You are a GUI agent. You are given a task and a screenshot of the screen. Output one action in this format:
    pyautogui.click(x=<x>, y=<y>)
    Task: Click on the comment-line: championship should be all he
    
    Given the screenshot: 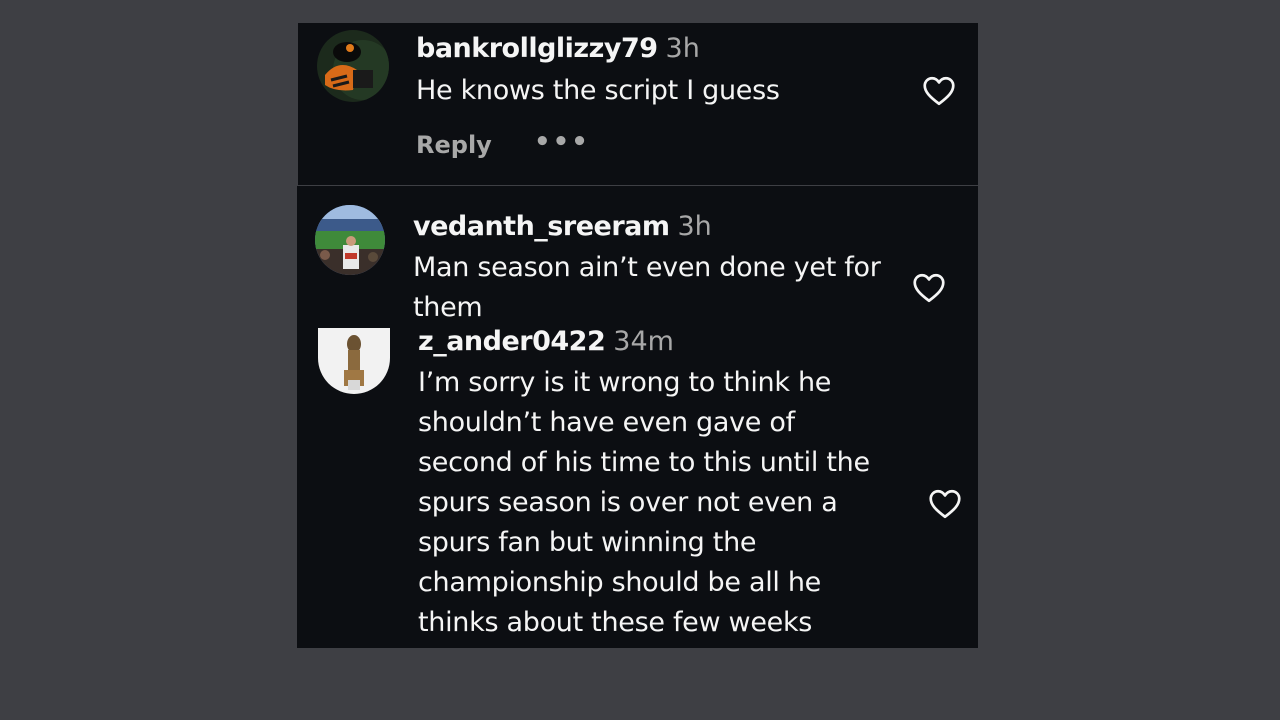 What is the action you would take?
    pyautogui.click(x=619, y=582)
    